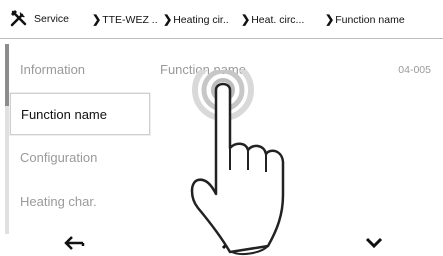 This screenshot has height=256, width=443. What do you see at coordinates (370, 20) in the screenshot?
I see `breadcrumb-label: Function name` at bounding box center [370, 20].